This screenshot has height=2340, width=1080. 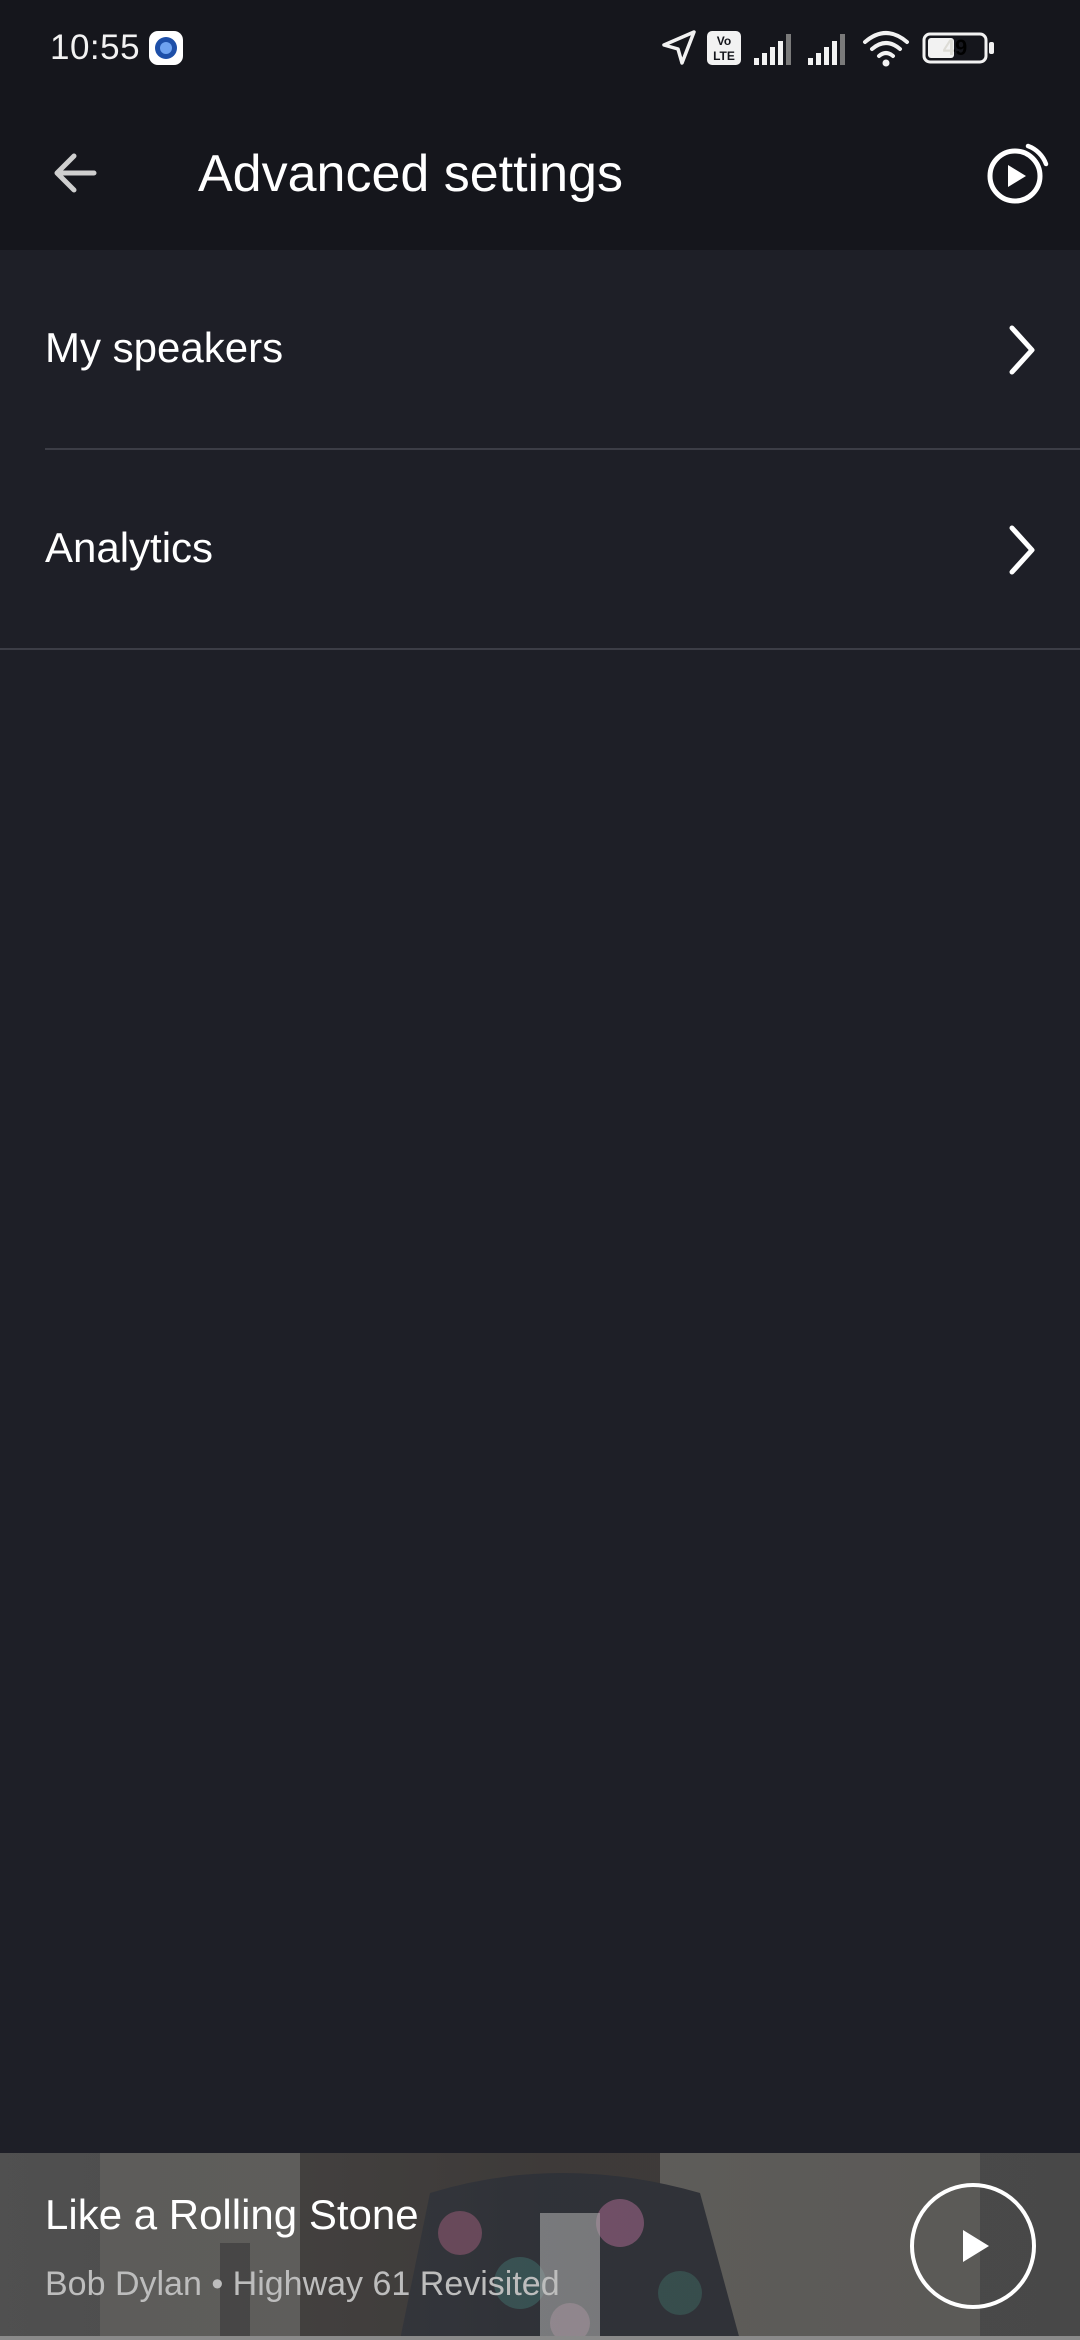 I want to click on location-icon, so click(x=679, y=47).